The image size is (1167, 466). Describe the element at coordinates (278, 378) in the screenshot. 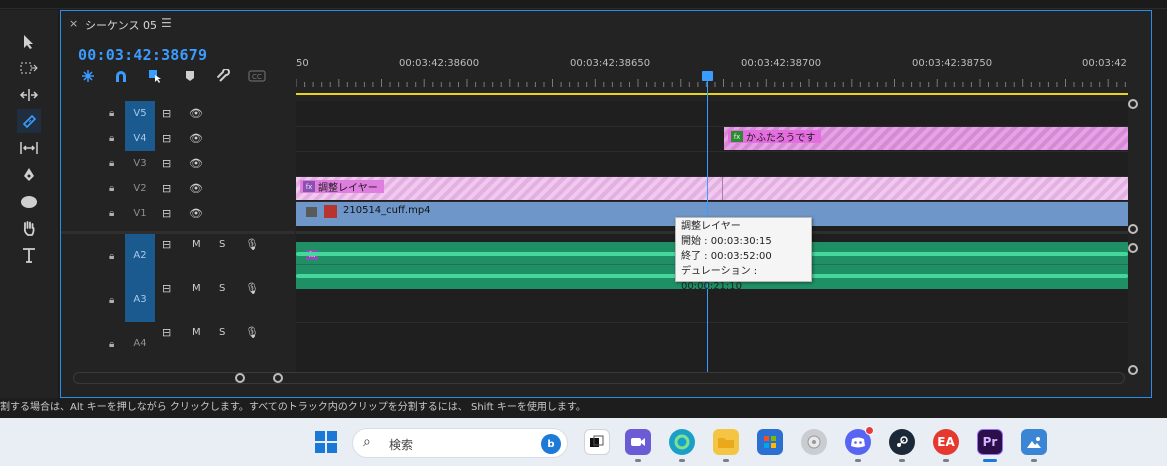

I see `scroll-zoom-handle-right` at that location.